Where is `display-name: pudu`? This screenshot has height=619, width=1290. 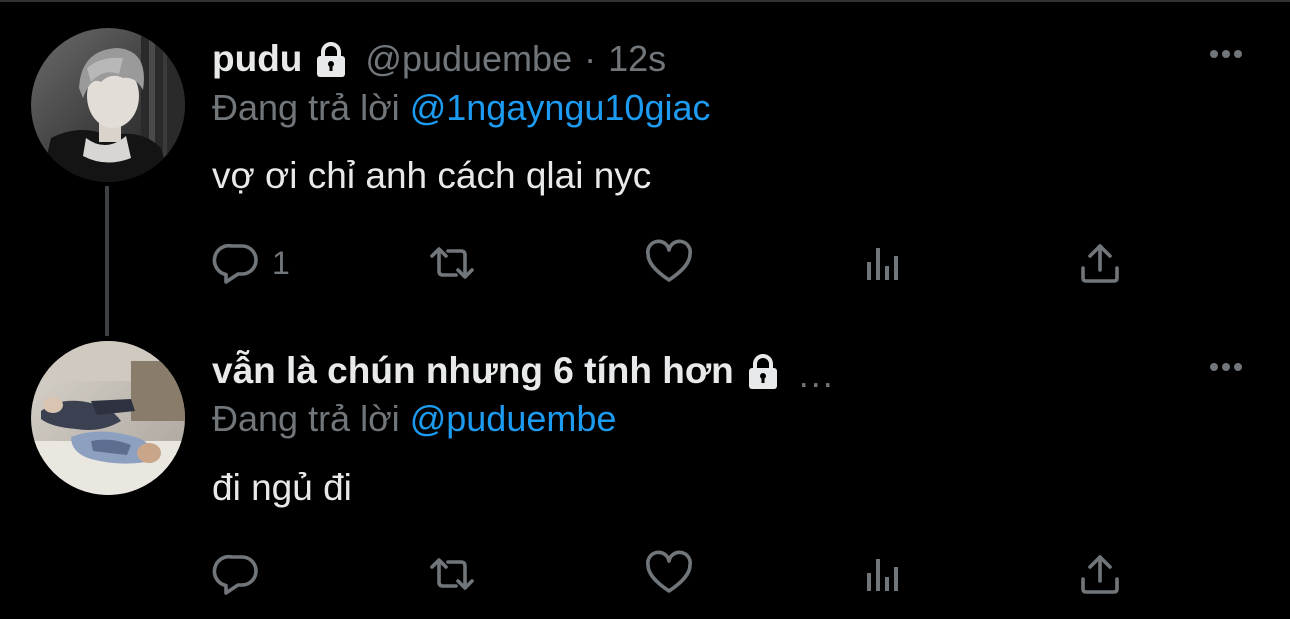
display-name: pudu is located at coordinates (257, 59).